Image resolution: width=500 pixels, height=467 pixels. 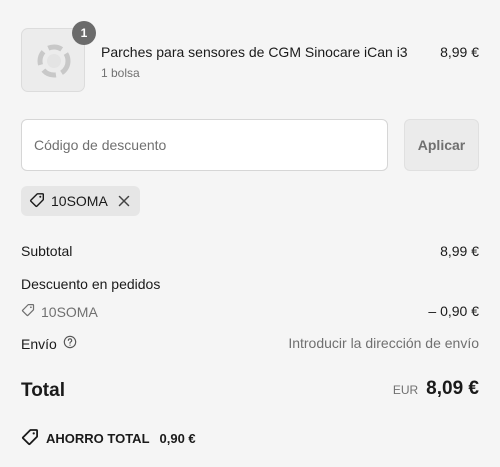 What do you see at coordinates (250, 344) in the screenshot?
I see `shipping-row: Envío Introducir la dirección de envío` at bounding box center [250, 344].